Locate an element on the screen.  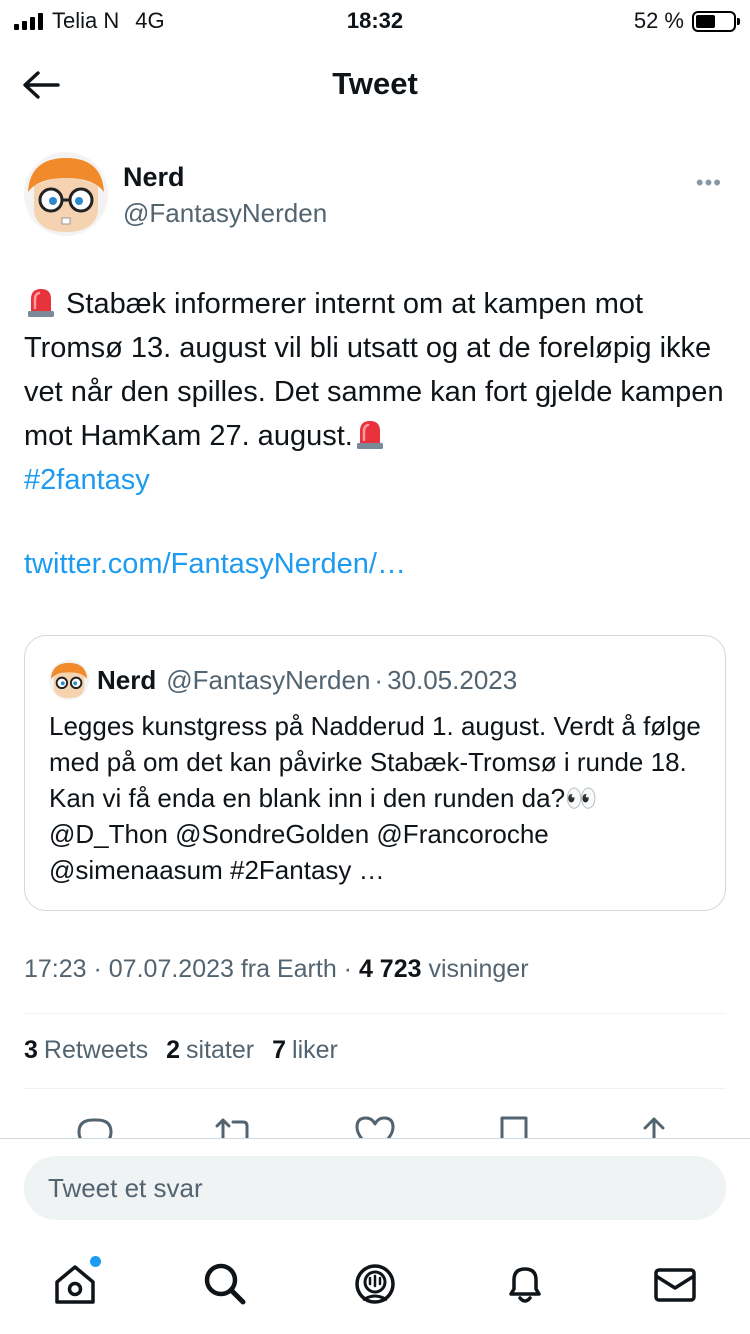
quoted-tweet-header: Nerd @FantasyNerden · 30.05.2023 is located at coordinates (283, 680).